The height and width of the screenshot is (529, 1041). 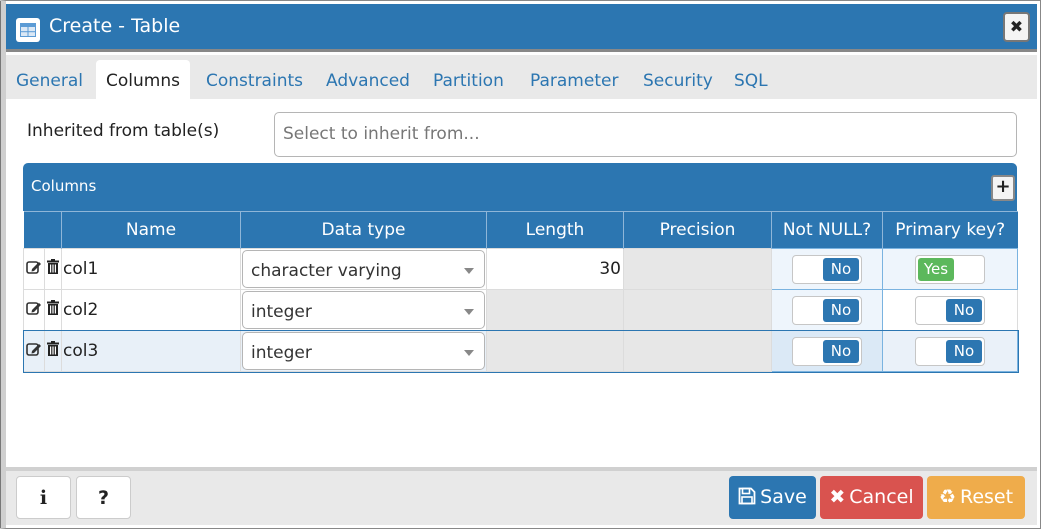 I want to click on cancel-label: Cancel, so click(x=881, y=497).